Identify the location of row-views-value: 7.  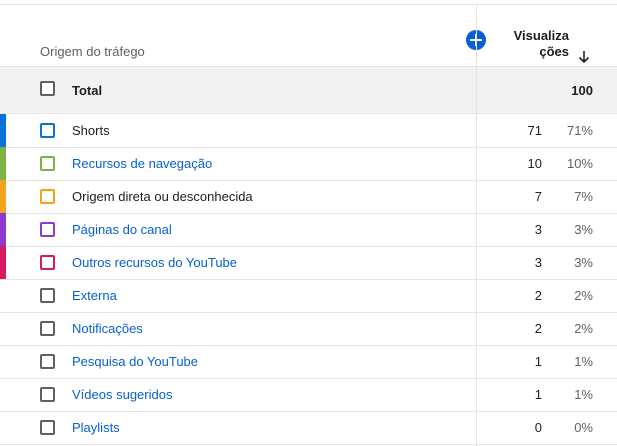
(538, 196).